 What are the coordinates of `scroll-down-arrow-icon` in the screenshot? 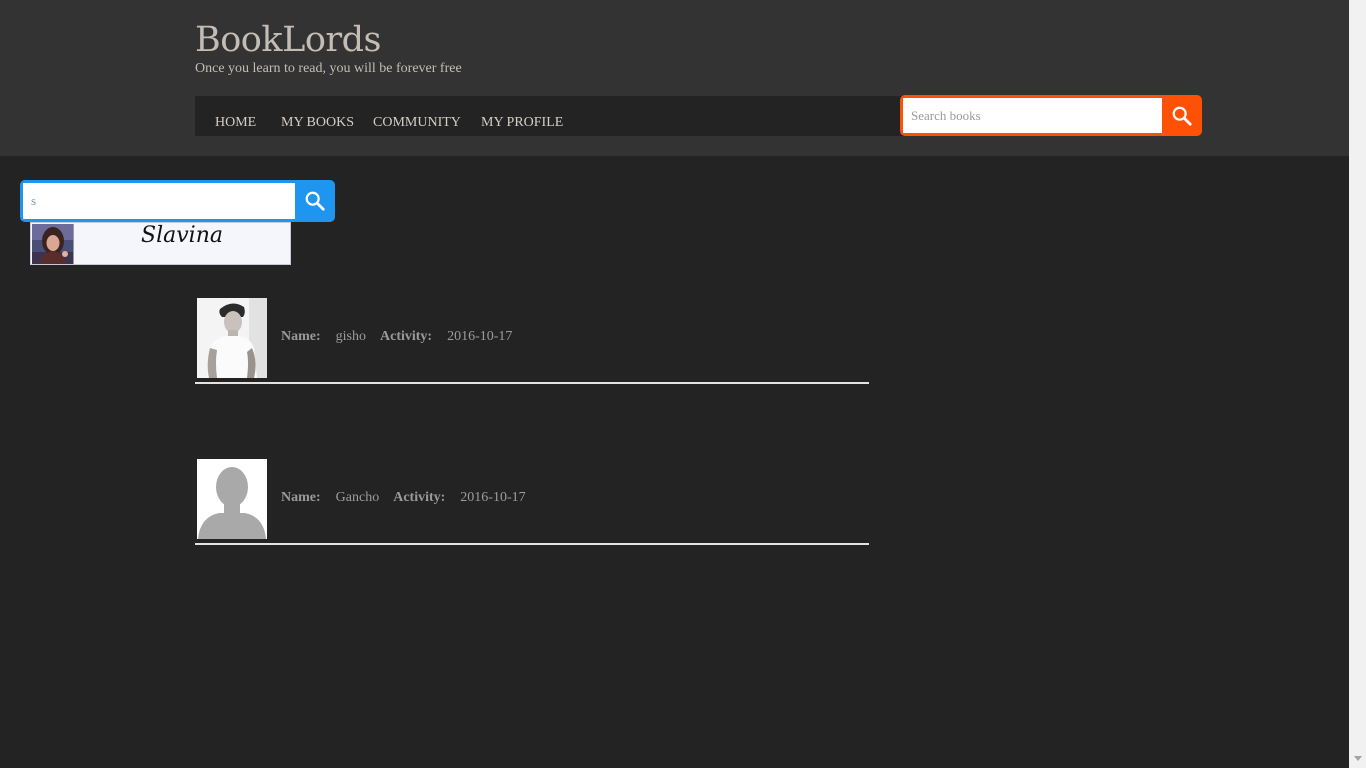 It's located at (1358, 758).